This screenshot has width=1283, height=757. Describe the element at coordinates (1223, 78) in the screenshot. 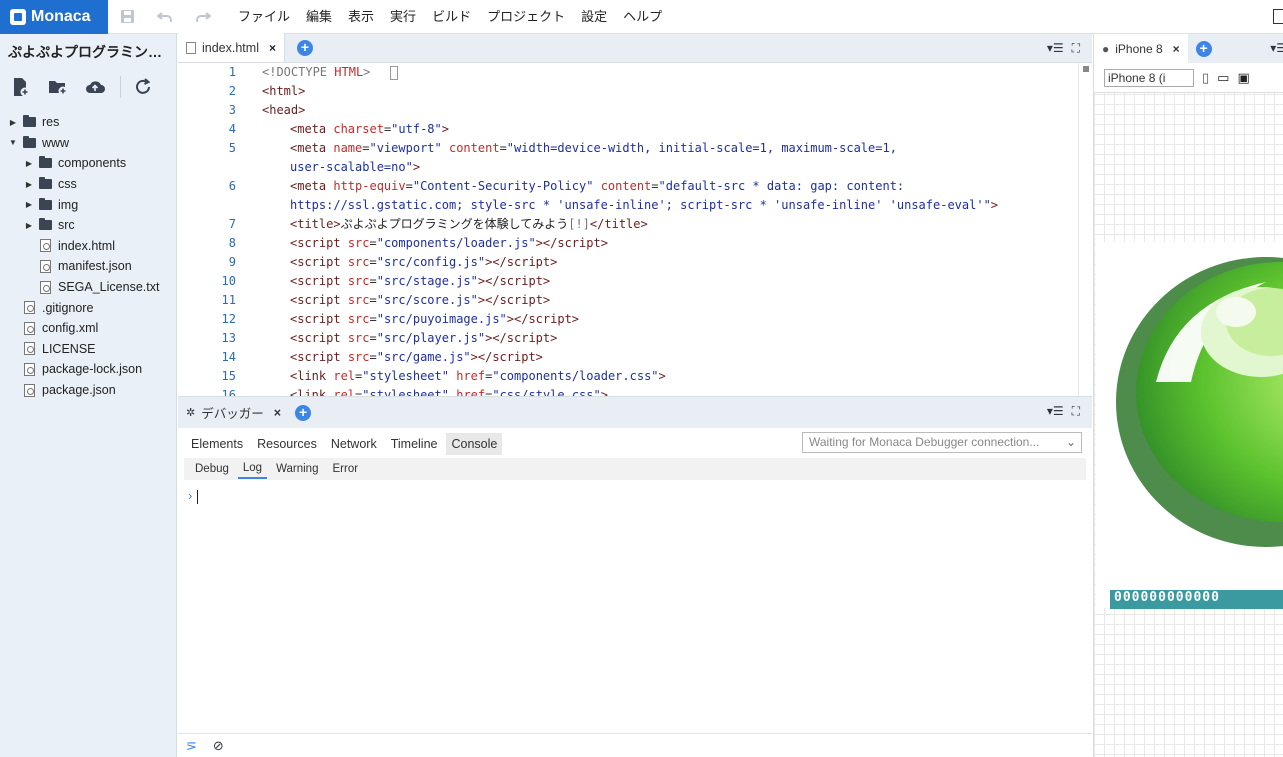

I see `landscape-icon: ▭` at that location.